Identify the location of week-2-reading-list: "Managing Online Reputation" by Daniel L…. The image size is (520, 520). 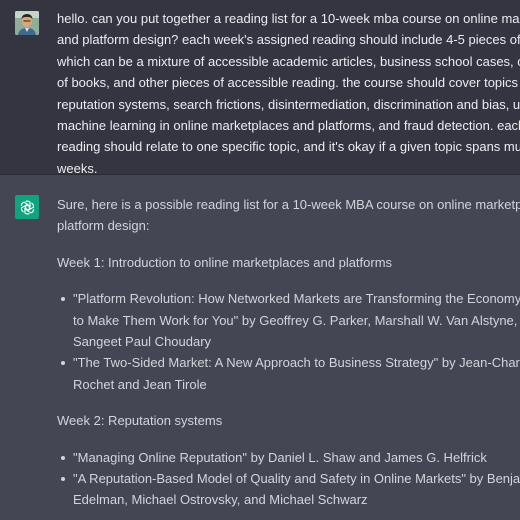
(288, 479).